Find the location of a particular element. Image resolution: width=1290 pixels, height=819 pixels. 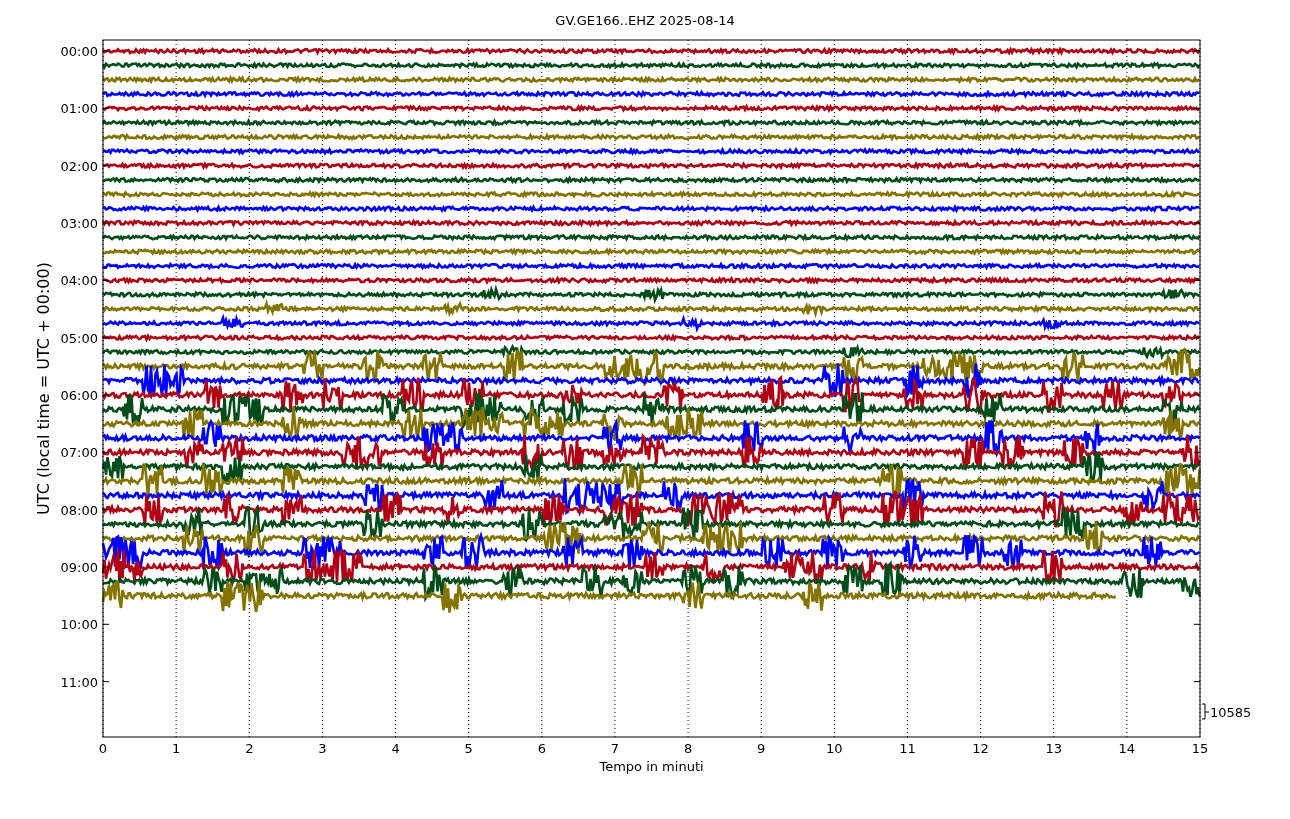

y-tick-label: 04:00 is located at coordinates (79, 281).